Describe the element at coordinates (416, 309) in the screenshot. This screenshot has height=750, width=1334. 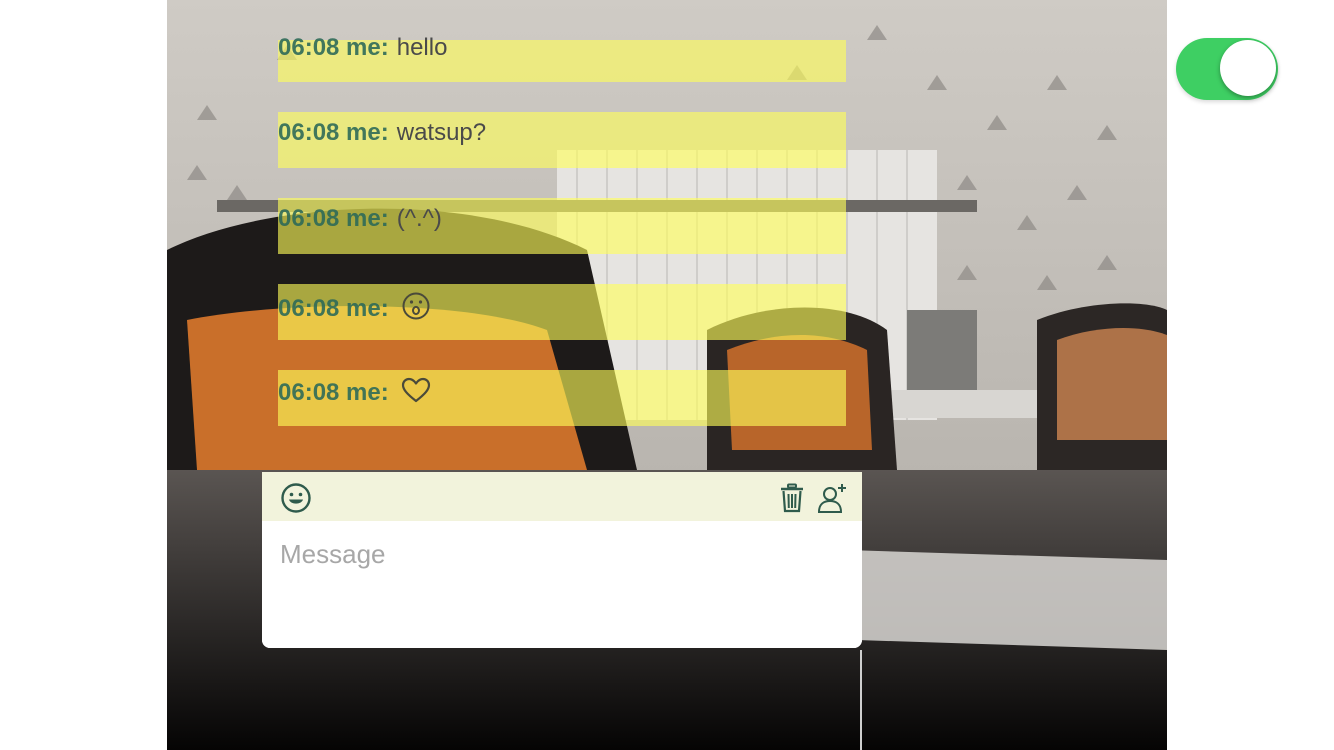
I see `surprised-face-icon` at that location.